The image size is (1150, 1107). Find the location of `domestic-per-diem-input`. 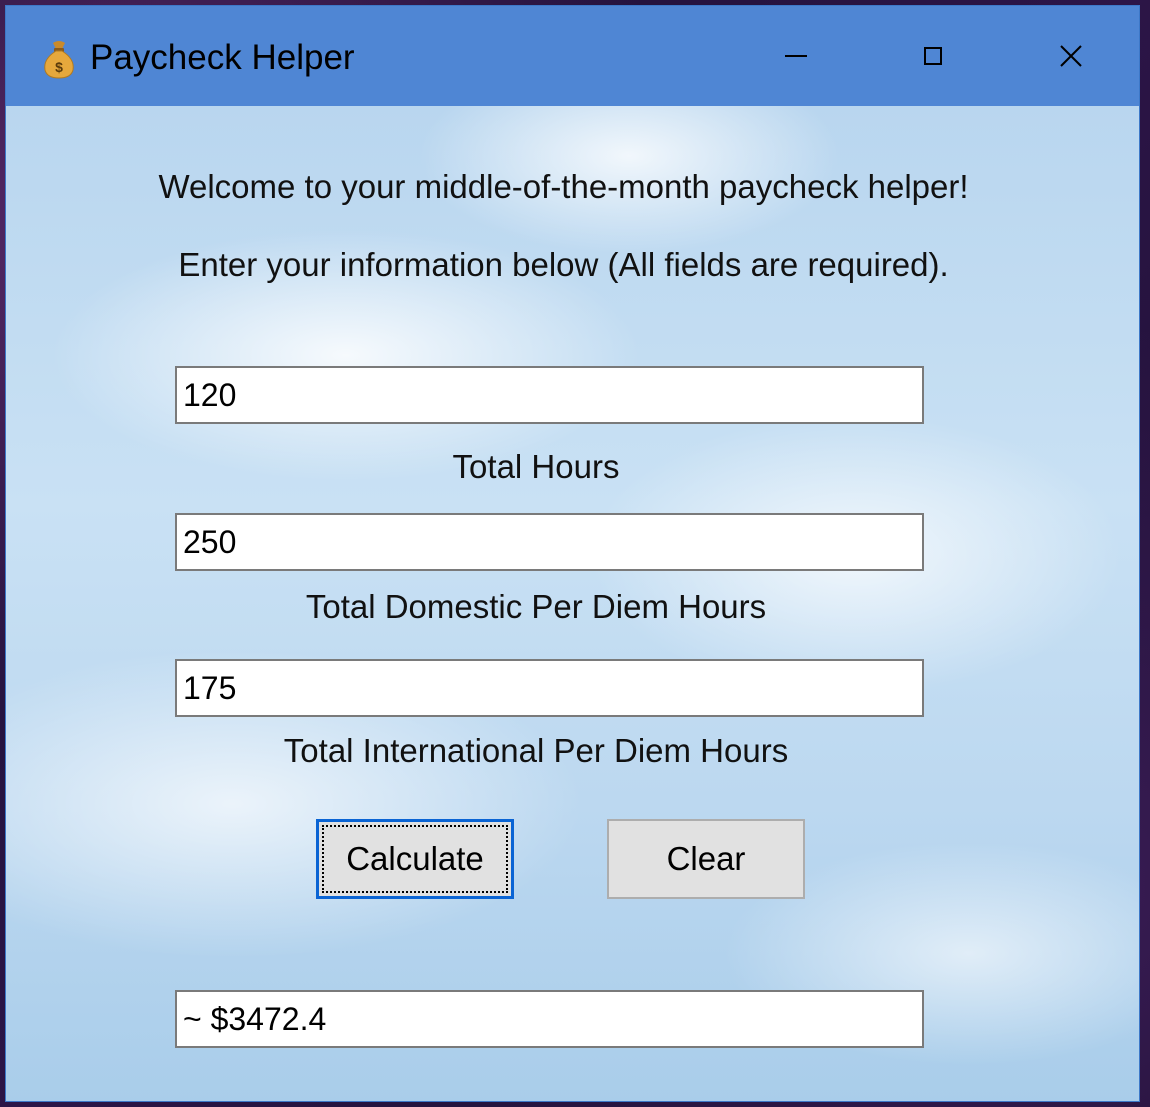

domestic-per-diem-input is located at coordinates (549, 542).